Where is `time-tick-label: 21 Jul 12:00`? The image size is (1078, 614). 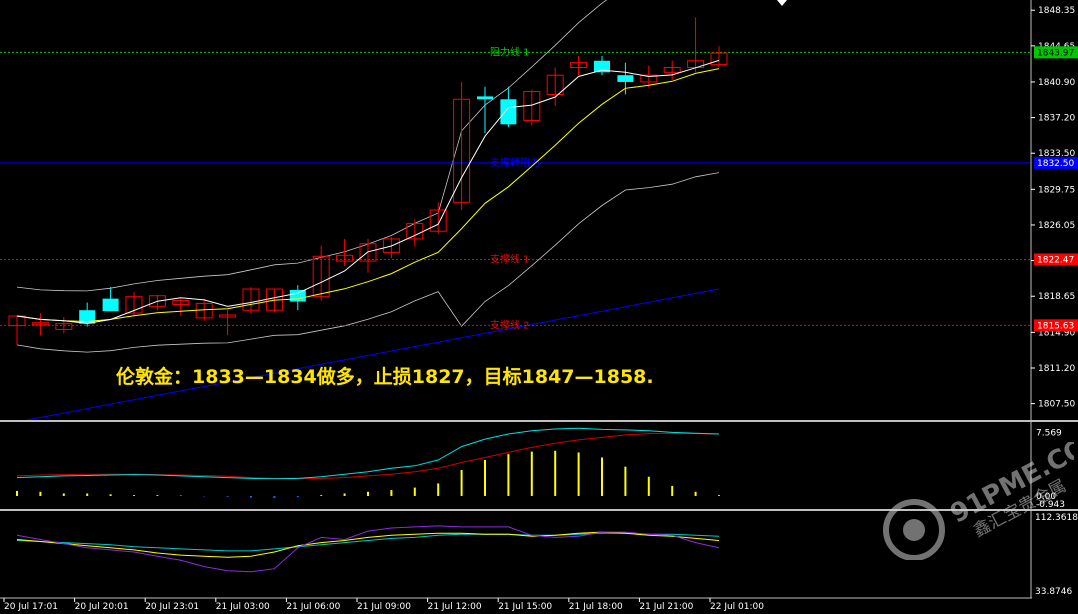
time-tick-label: 21 Jul 12:00 is located at coordinates (455, 607).